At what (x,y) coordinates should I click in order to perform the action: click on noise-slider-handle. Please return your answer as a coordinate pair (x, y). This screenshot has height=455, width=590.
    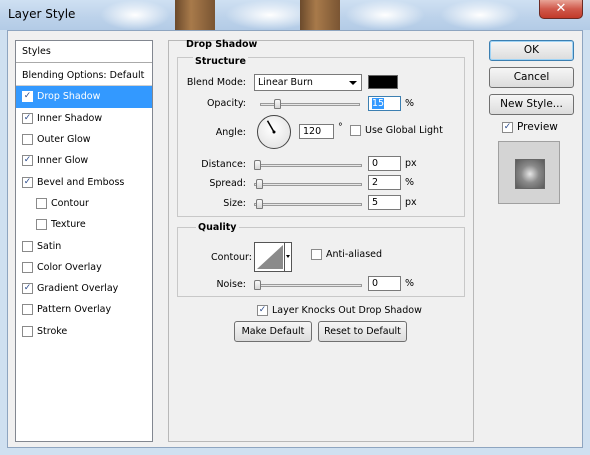
    Looking at the image, I should click on (257, 285).